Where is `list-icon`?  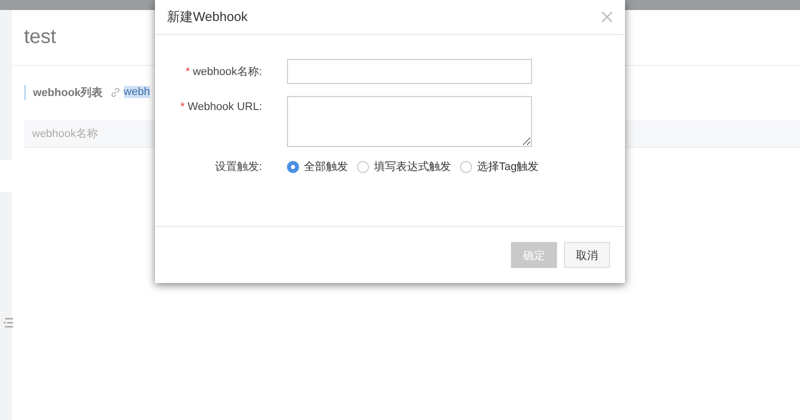
list-icon is located at coordinates (8, 323).